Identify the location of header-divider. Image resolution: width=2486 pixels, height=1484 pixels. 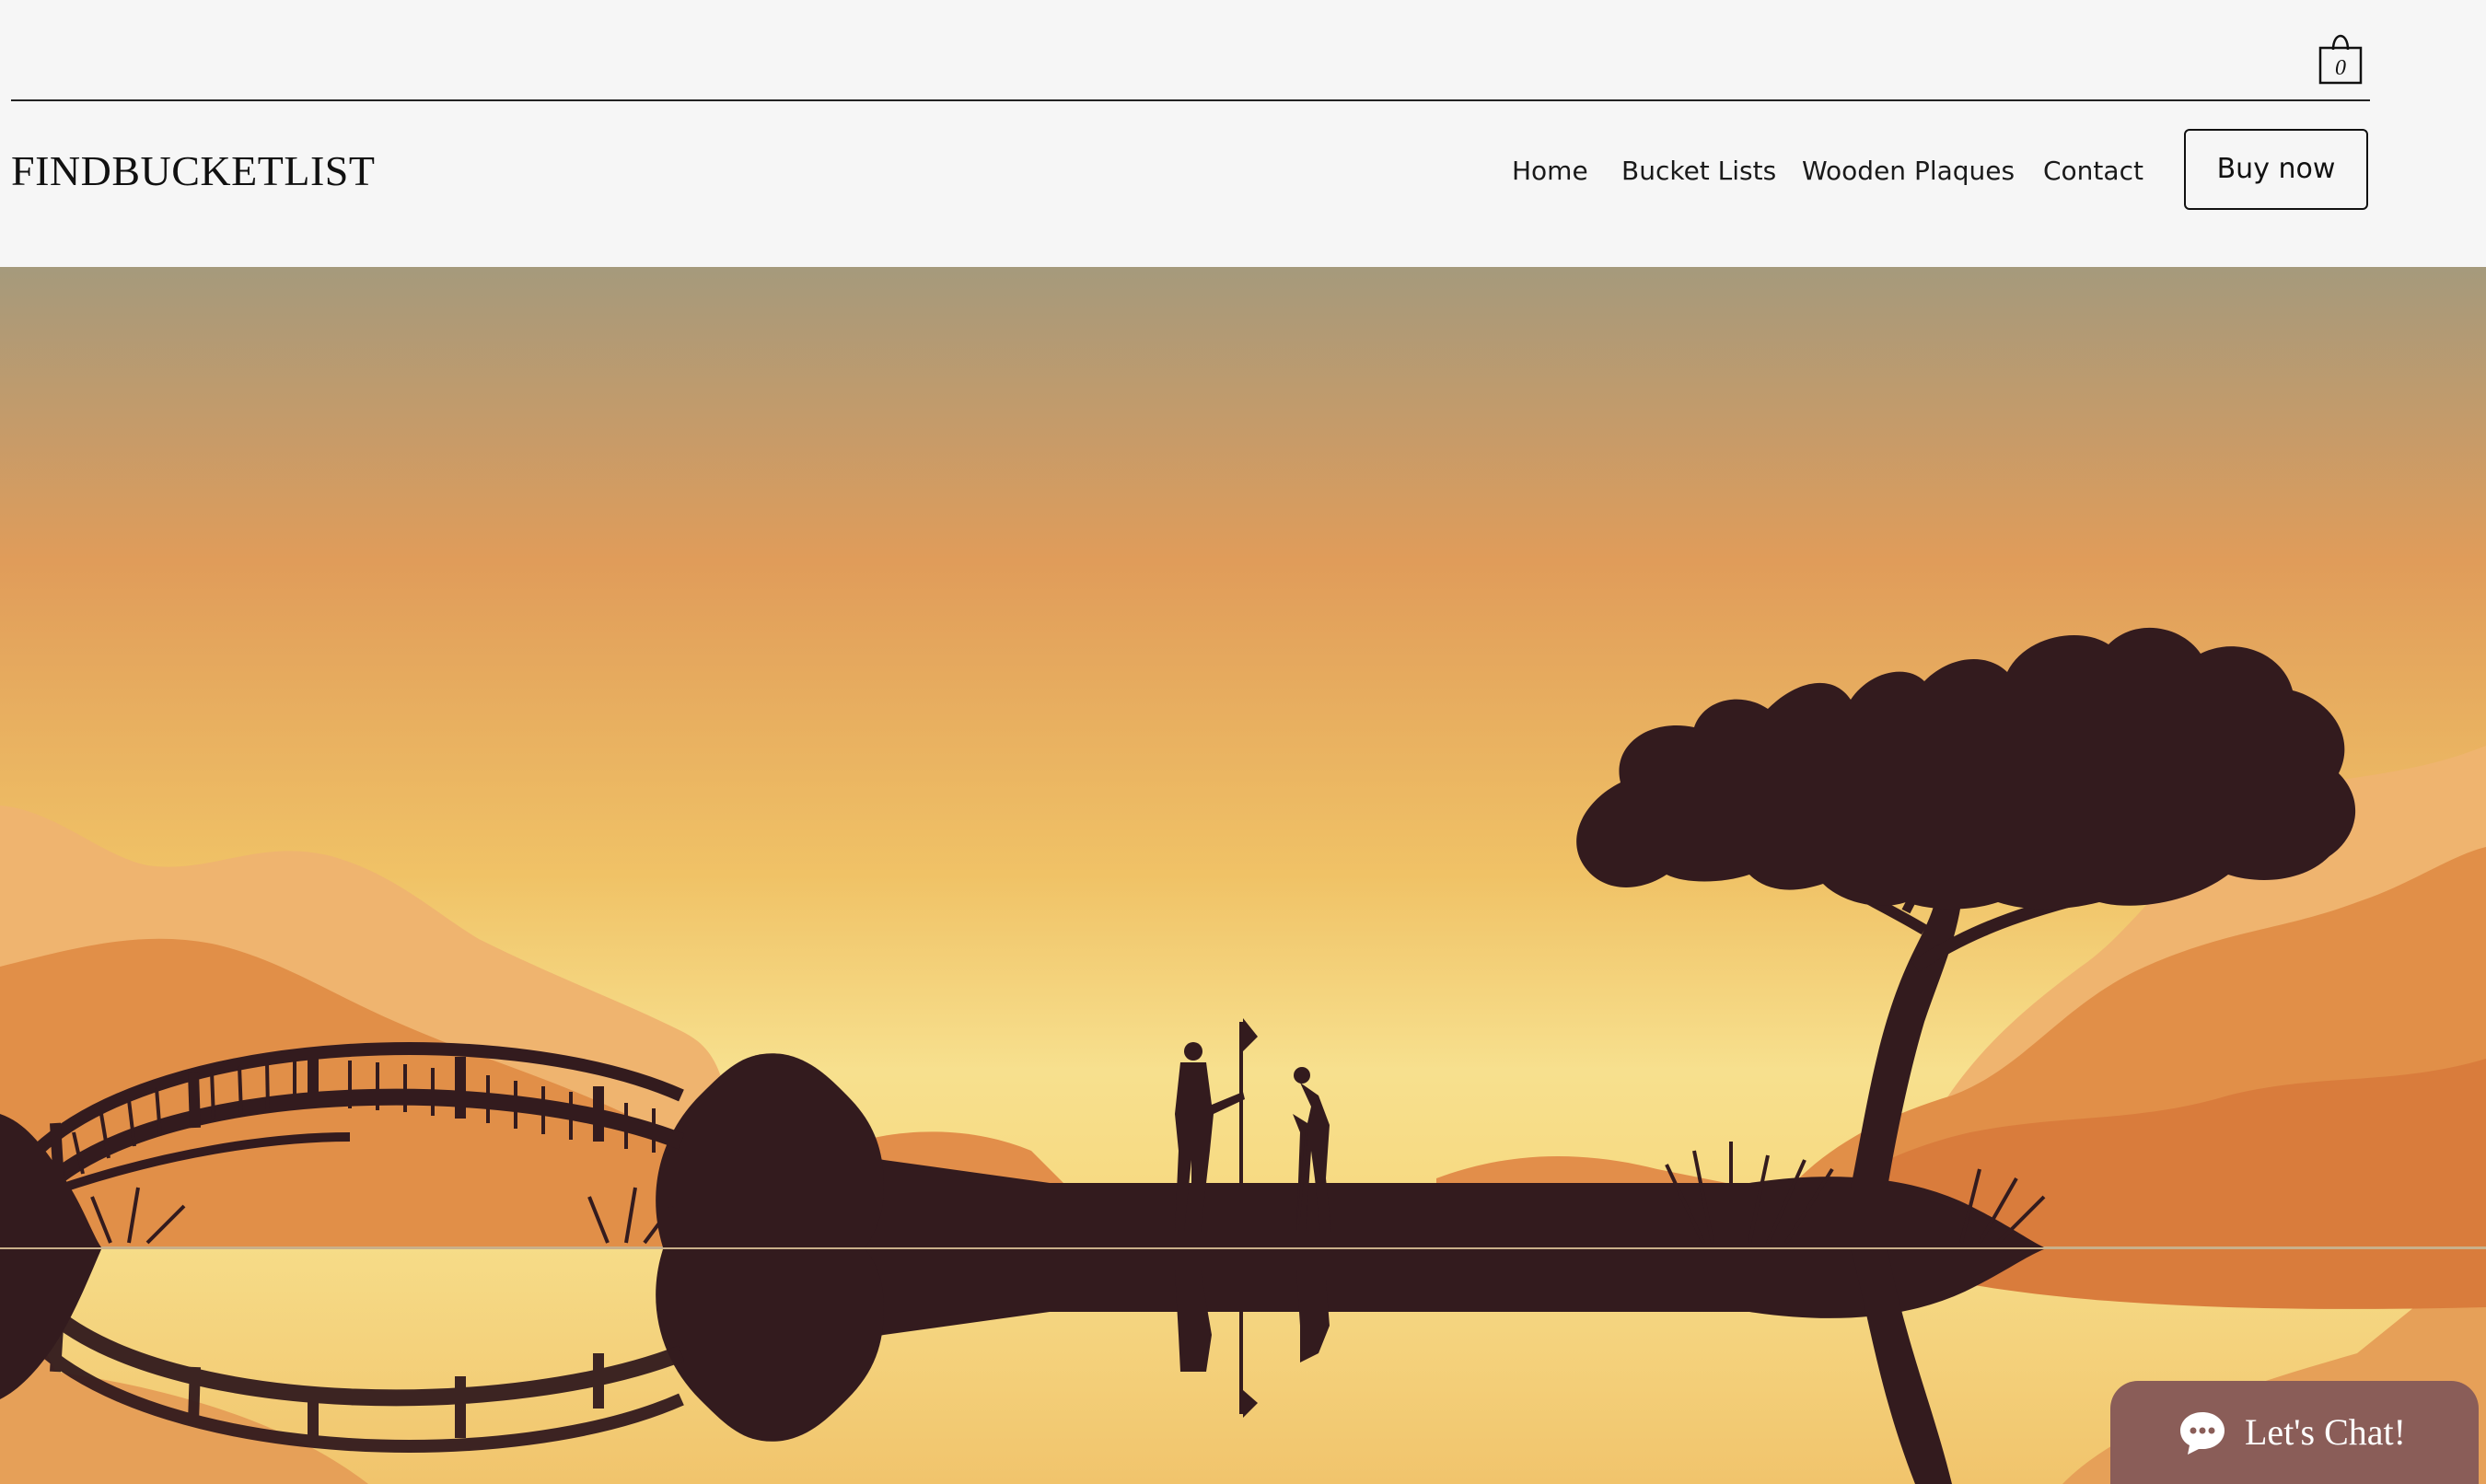
(1190, 100).